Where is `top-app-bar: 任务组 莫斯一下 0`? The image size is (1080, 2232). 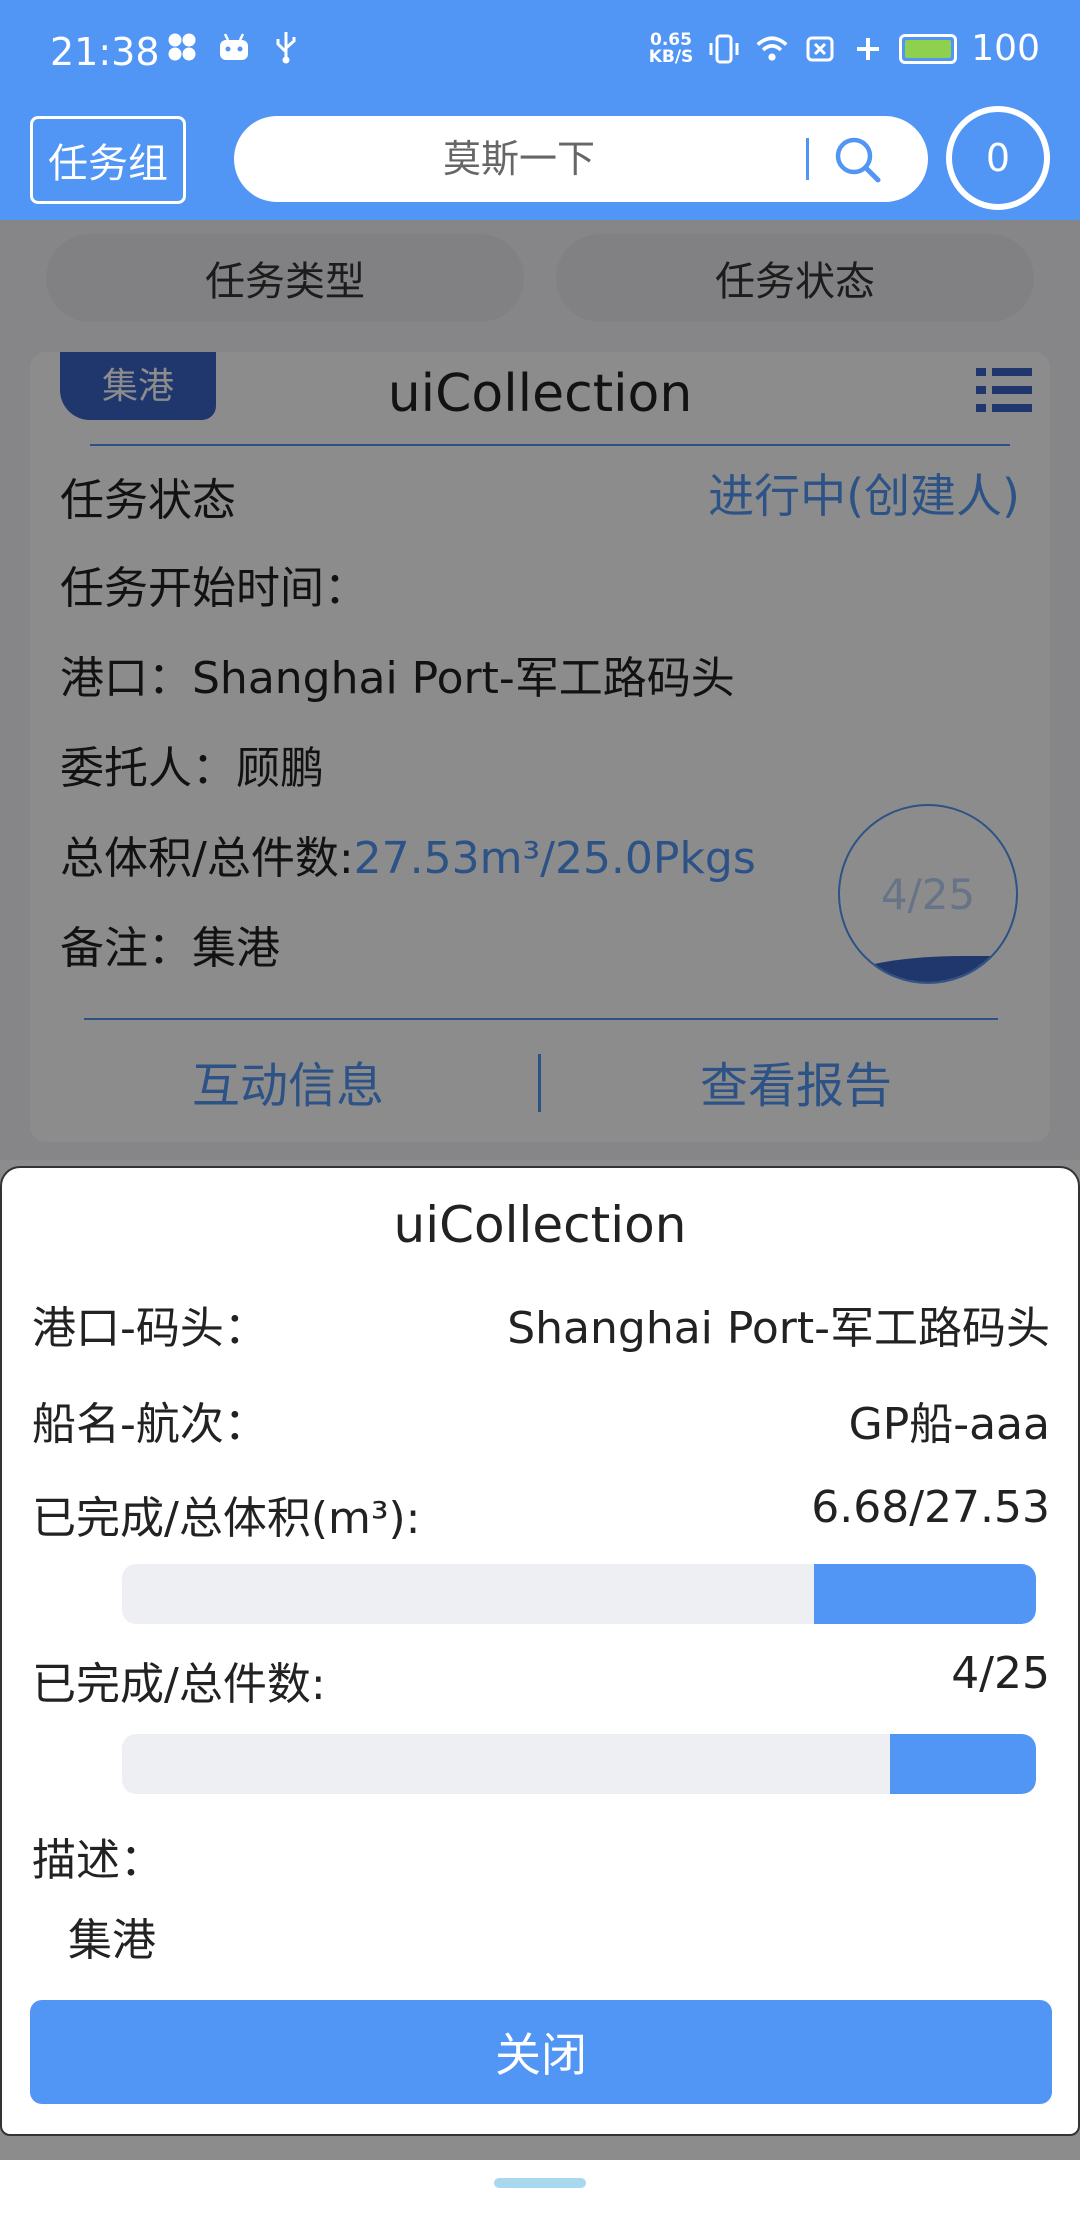
top-app-bar: 任务组 莫斯一下 0 is located at coordinates (540, 152).